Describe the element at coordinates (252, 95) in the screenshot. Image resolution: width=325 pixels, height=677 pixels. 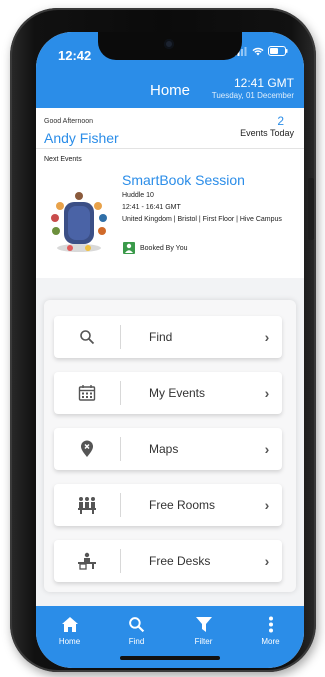
I see `clock-date: Tuesday, 01 December` at that location.